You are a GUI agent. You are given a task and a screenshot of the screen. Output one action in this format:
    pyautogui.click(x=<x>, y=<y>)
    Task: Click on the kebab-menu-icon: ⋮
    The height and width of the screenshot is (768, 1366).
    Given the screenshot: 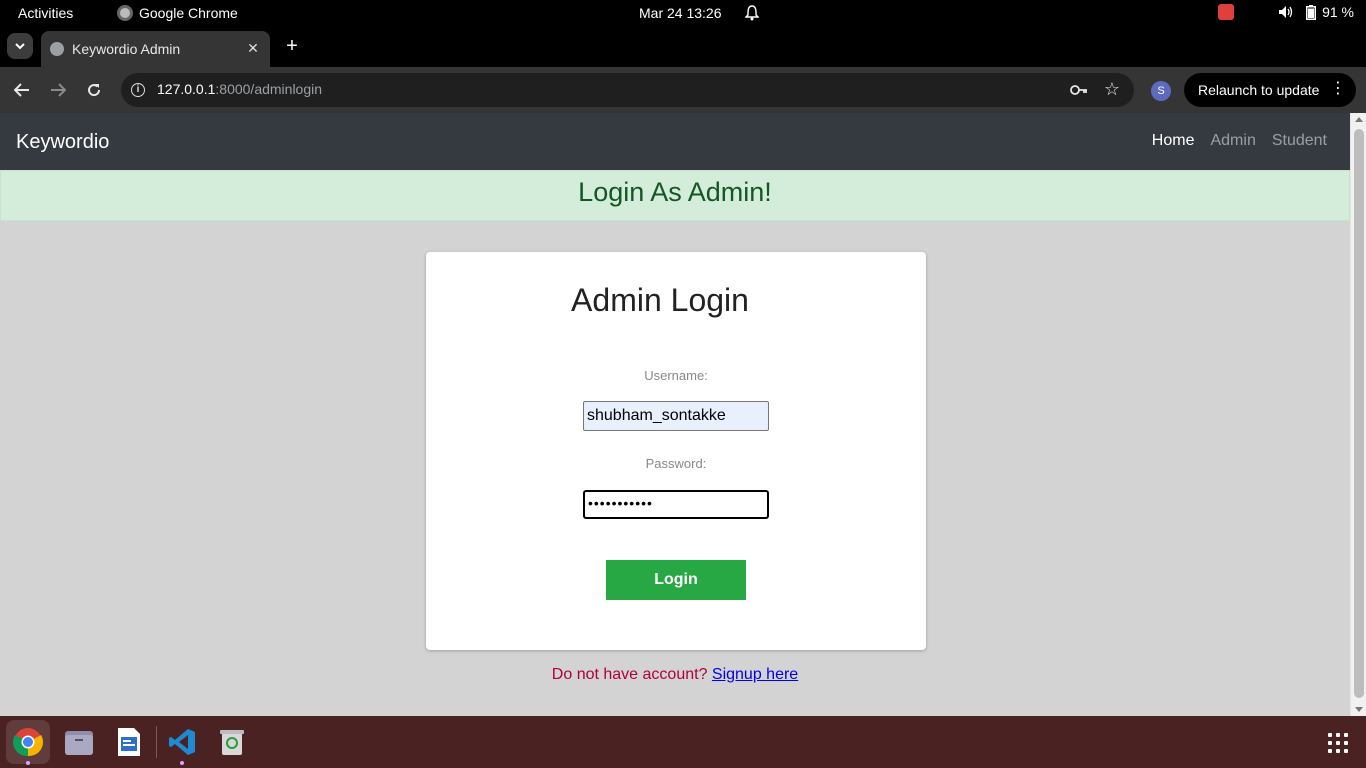 What is the action you would take?
    pyautogui.click(x=1338, y=88)
    